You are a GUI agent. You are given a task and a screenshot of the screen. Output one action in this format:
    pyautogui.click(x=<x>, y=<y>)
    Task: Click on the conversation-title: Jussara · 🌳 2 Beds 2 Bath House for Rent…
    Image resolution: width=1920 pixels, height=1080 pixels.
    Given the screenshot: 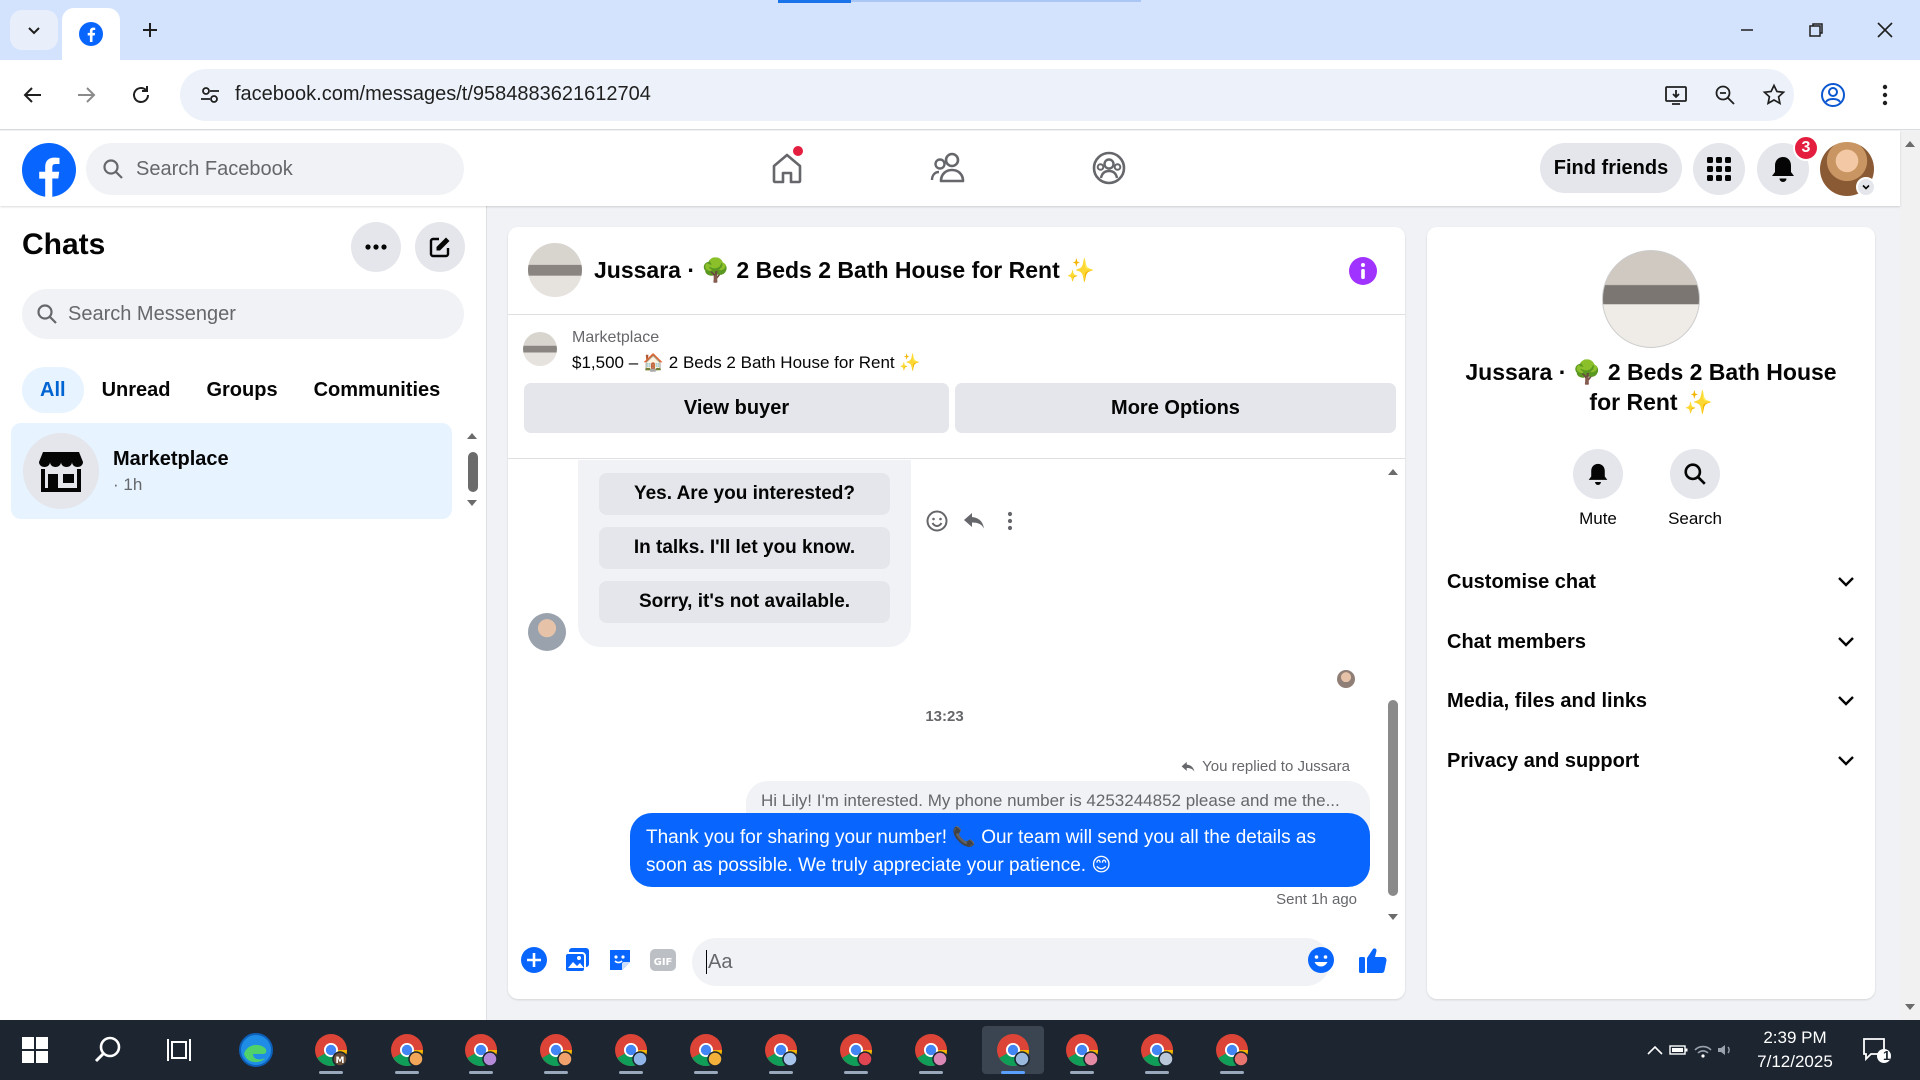 What is the action you would take?
    pyautogui.click(x=844, y=270)
    